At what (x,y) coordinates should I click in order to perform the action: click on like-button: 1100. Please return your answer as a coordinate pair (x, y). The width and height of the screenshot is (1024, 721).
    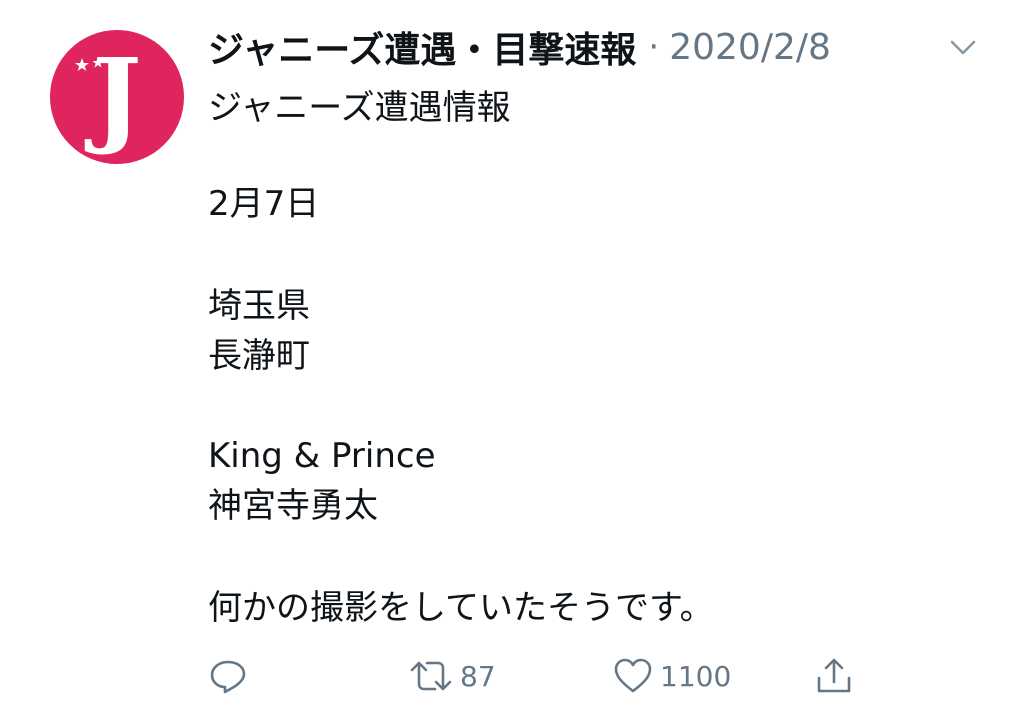
    Looking at the image, I should click on (671, 676).